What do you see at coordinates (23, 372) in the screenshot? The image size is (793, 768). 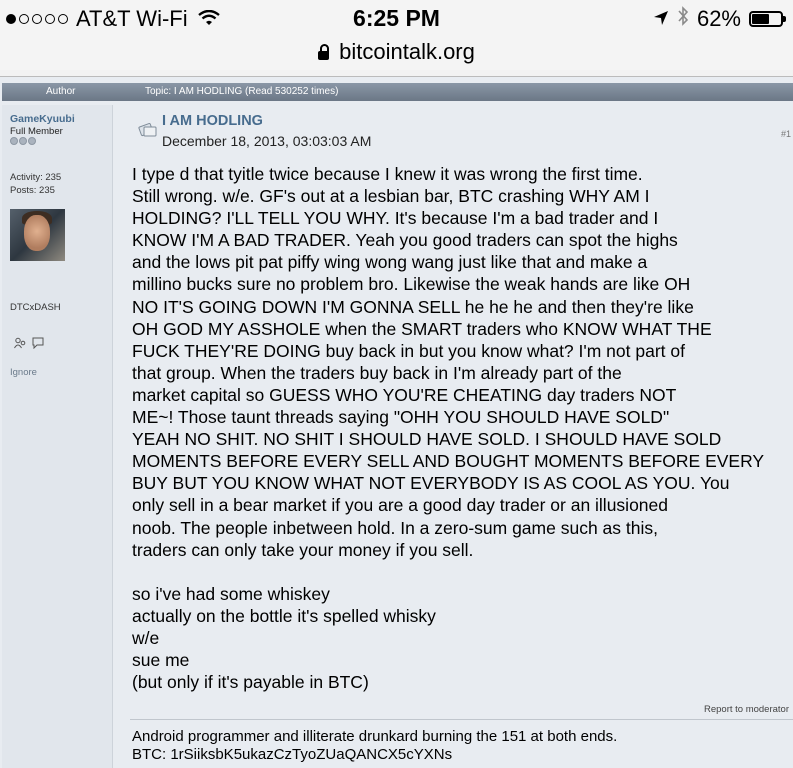 I see `ignore-link: Ignore` at bounding box center [23, 372].